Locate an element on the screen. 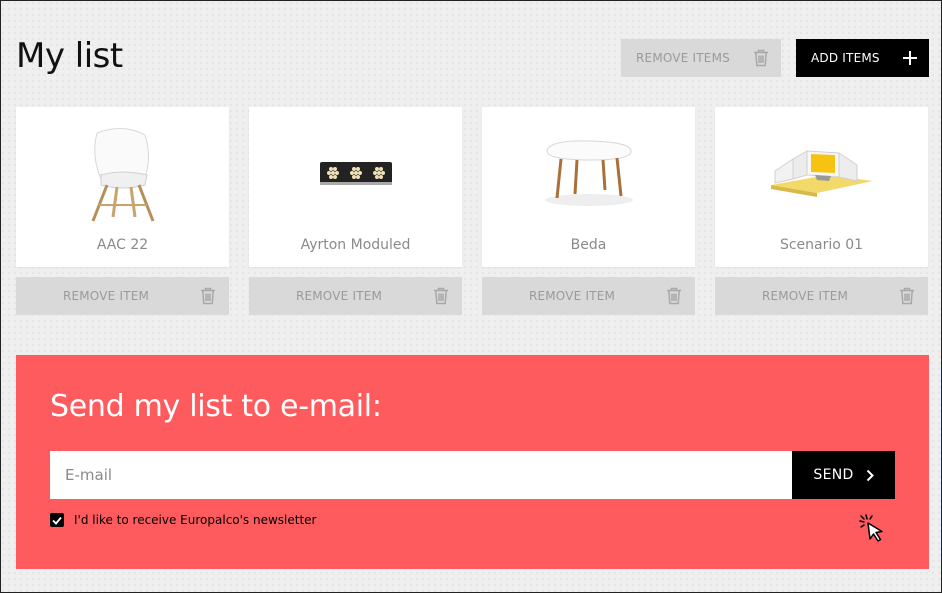 The width and height of the screenshot is (942, 593). newsletter-checkbox is located at coordinates (57, 520).